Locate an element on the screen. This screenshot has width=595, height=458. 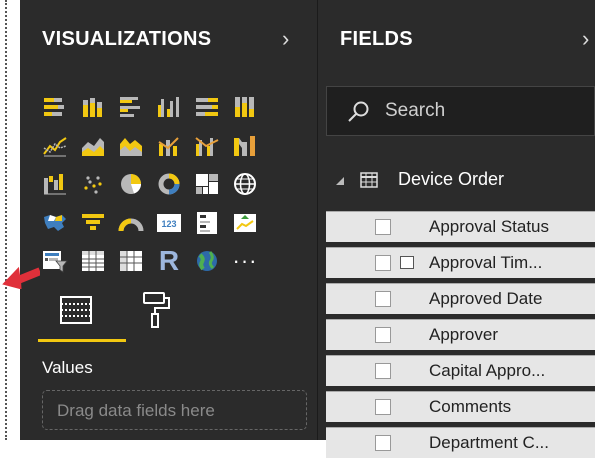
slicer-icon is located at coordinates (55, 261).